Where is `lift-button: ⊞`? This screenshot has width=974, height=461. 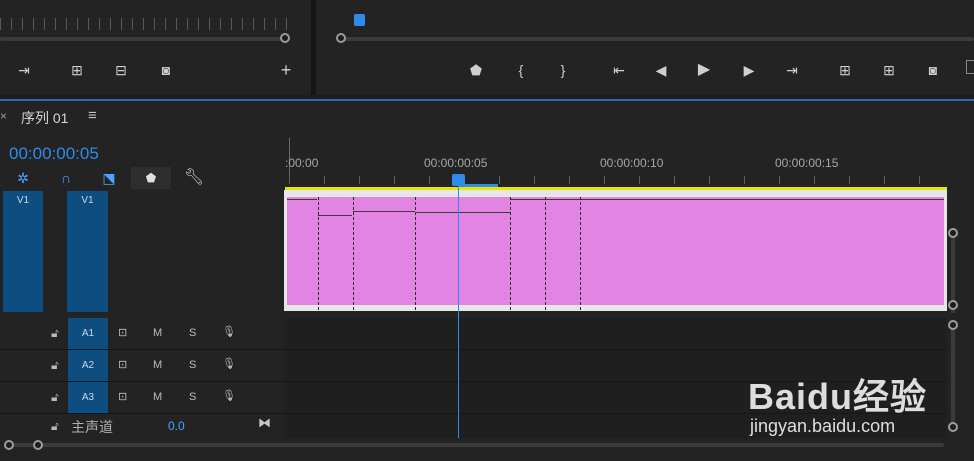
lift-button: ⊞ is located at coordinates (845, 70).